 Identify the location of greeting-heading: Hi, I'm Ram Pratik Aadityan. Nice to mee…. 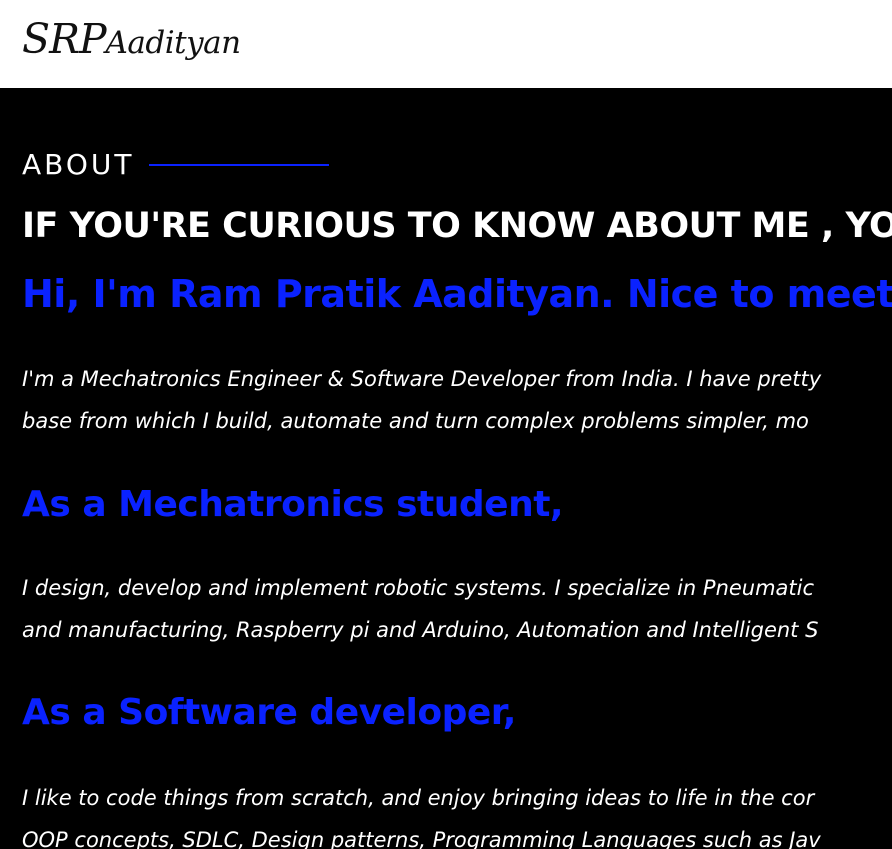
(457, 294).